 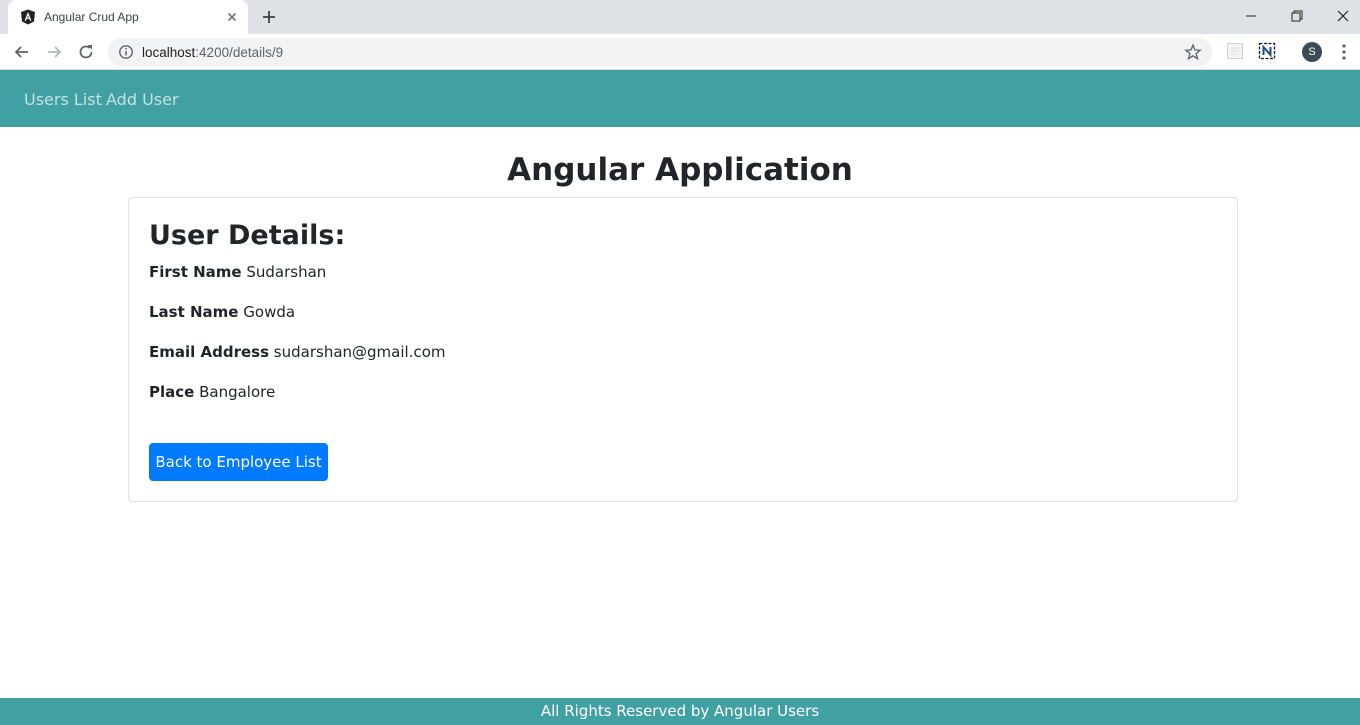 What do you see at coordinates (237, 392) in the screenshot?
I see `field-value: Bangalore` at bounding box center [237, 392].